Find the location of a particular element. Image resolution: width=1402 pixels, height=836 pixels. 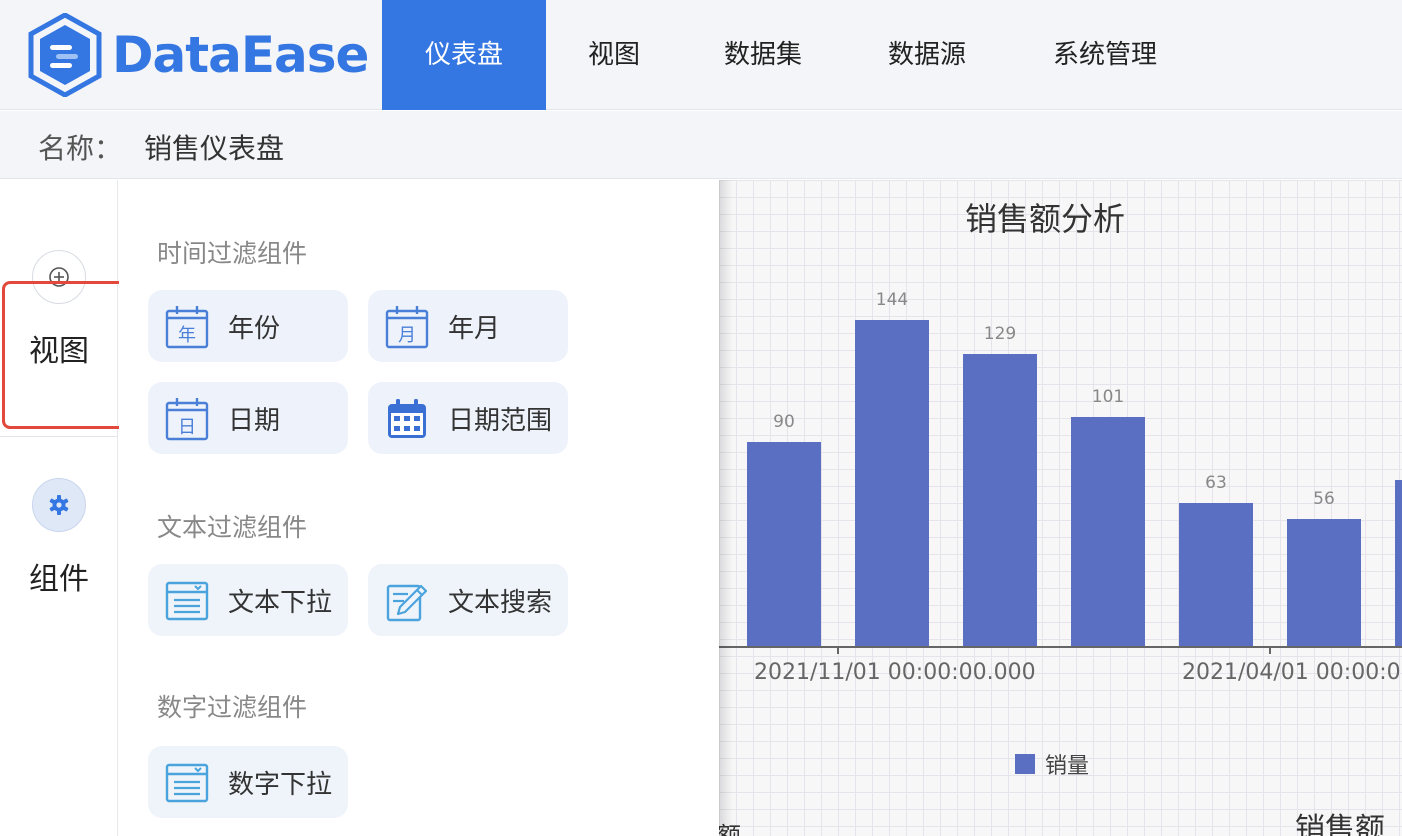

selection-highlight is located at coordinates (69, 355).